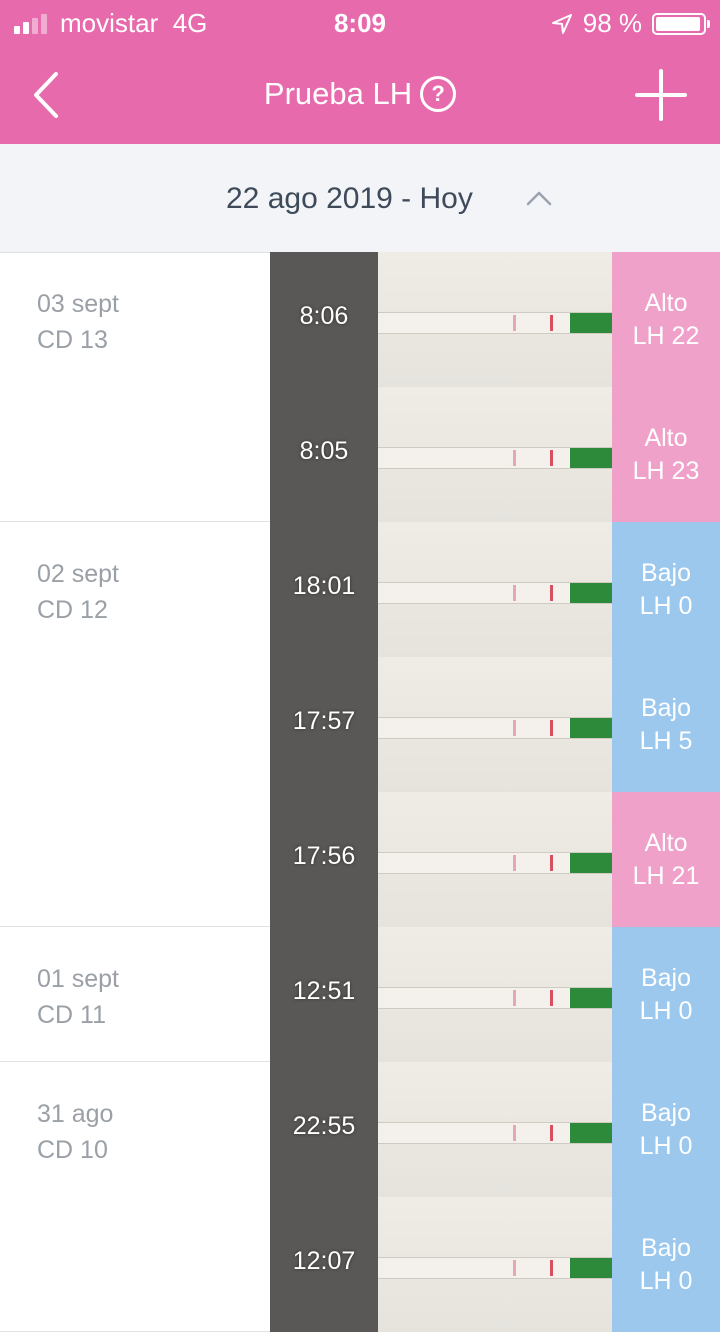 The width and height of the screenshot is (720, 1332). I want to click on result-lh: LH 21, so click(666, 876).